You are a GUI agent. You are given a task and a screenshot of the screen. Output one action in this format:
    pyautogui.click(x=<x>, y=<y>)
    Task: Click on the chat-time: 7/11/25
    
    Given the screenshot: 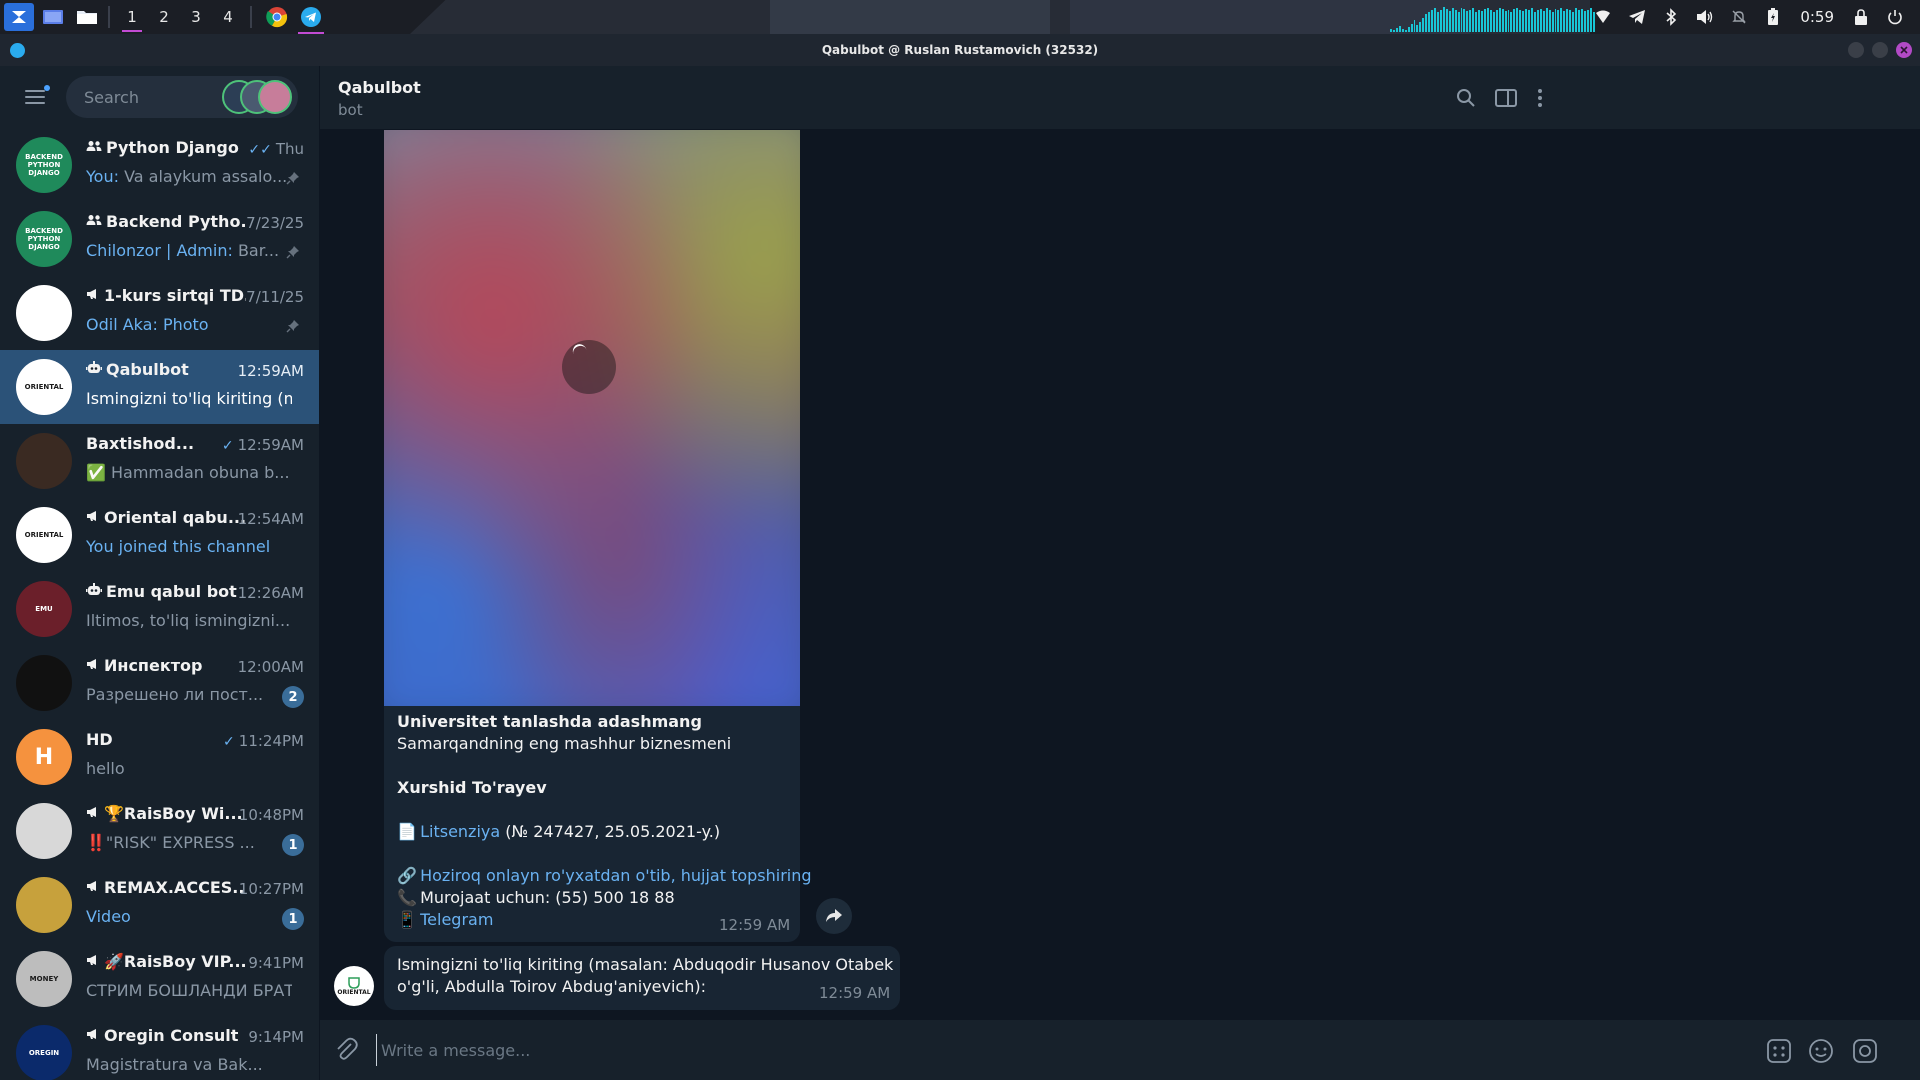 What is the action you would take?
    pyautogui.click(x=275, y=297)
    